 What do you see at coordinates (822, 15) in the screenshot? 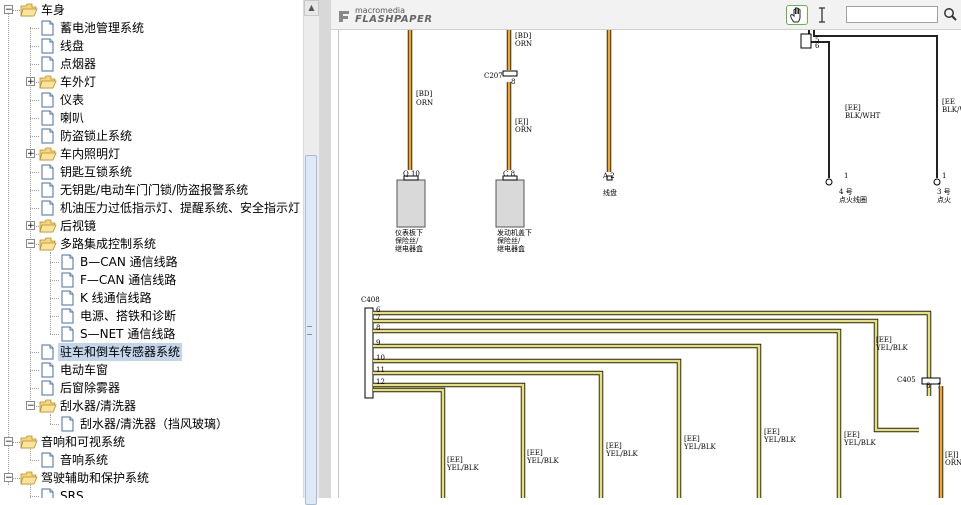
I see `text-select-icon` at bounding box center [822, 15].